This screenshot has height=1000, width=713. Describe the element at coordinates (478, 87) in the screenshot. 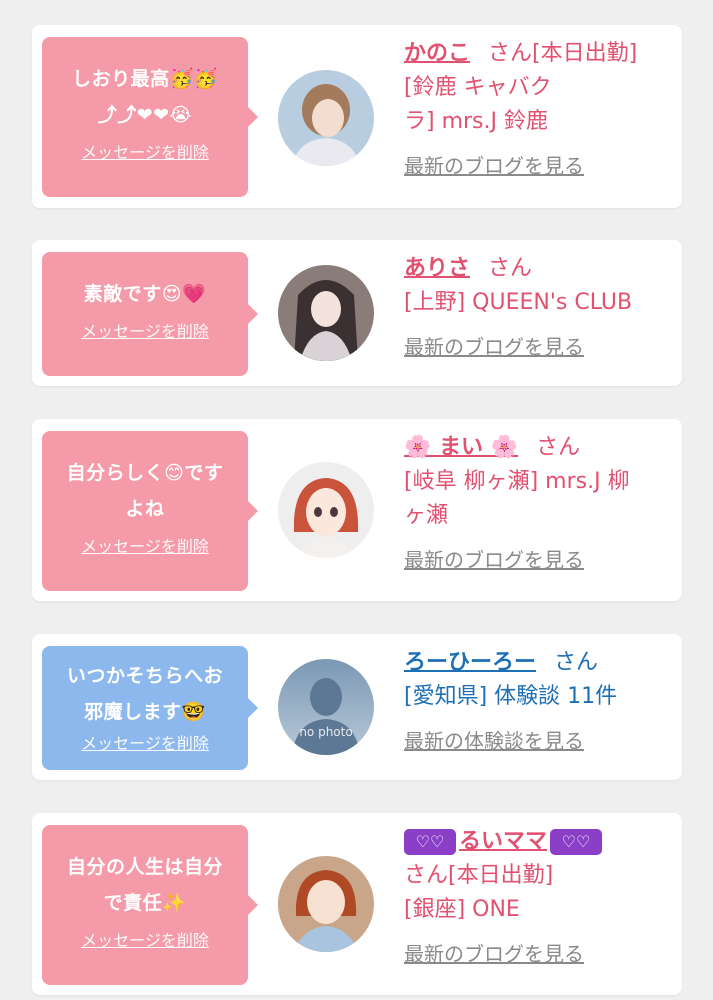

I see `shop-info: [鈴鹿 キャバク` at that location.